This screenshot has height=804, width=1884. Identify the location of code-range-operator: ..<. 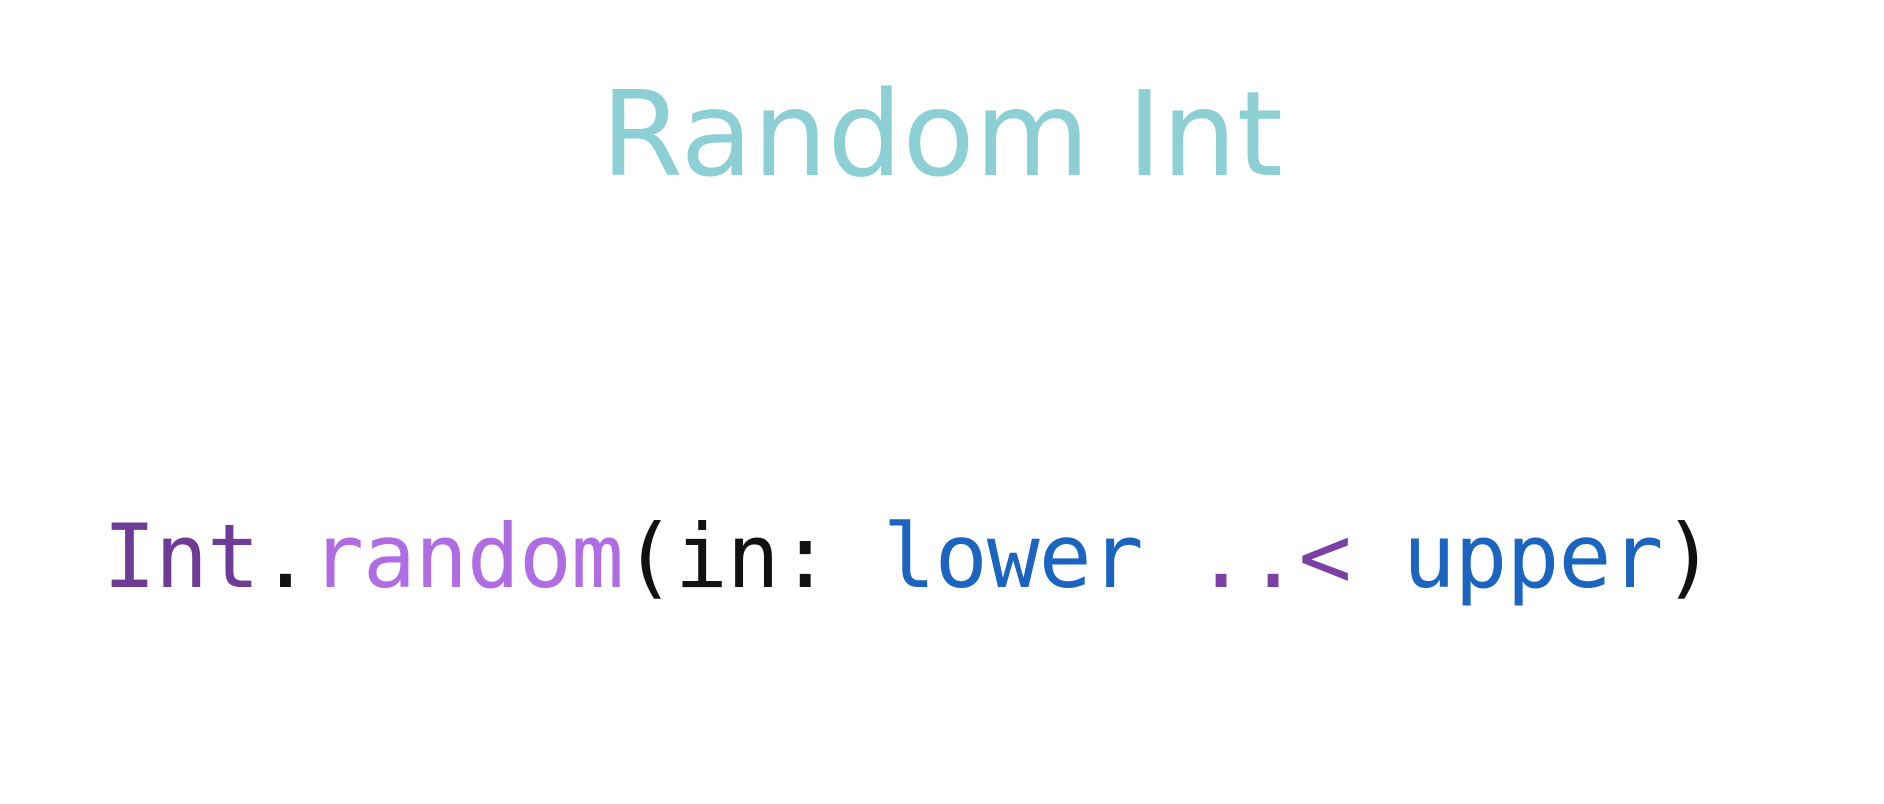
(1273, 556).